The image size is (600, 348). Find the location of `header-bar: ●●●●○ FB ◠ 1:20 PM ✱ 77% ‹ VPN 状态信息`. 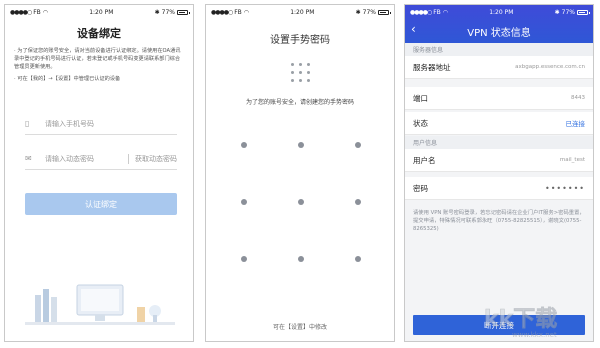

header-bar: ●●●●○ FB ◠ 1:20 PM ✱ 77% ‹ VPN 状态信息 is located at coordinates (499, 24).